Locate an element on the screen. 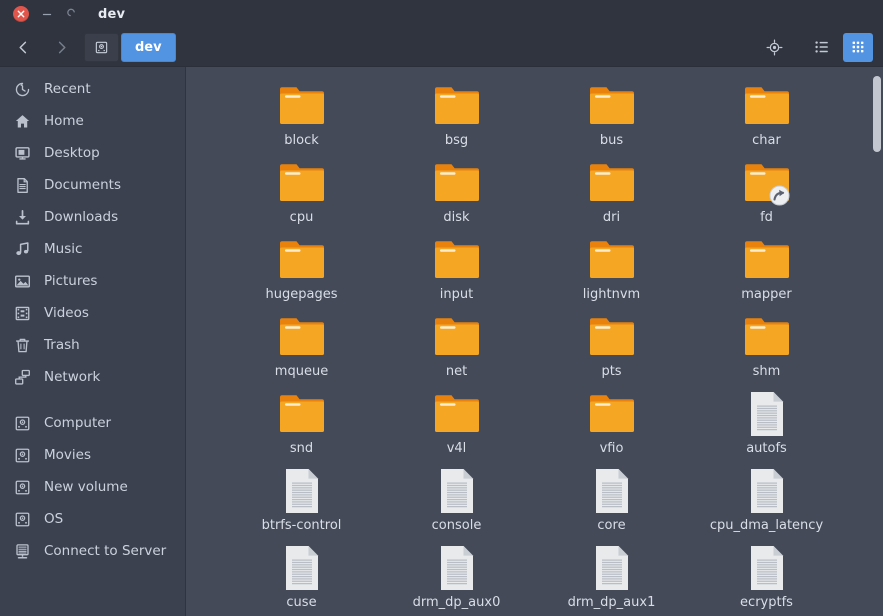 This screenshot has height=616, width=883. sidebar-item-network: Network is located at coordinates (92, 377).